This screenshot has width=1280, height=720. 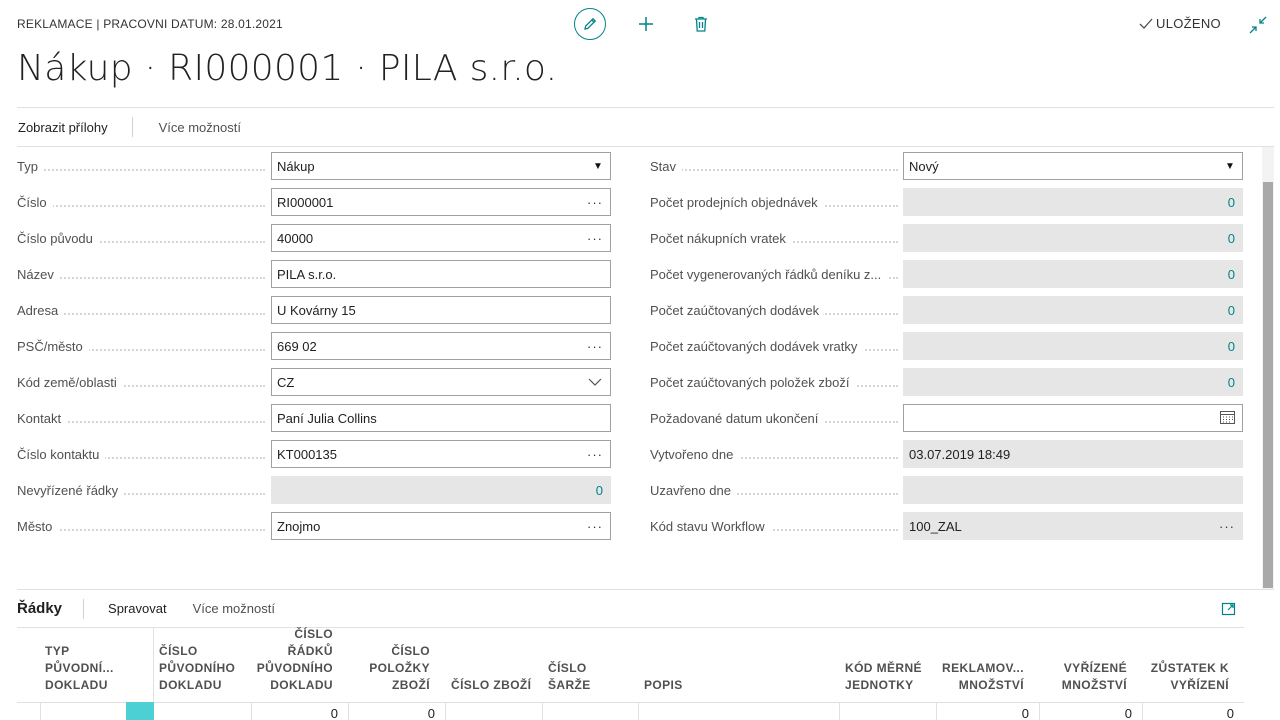 I want to click on column-header-label: KÓD MĚRNÉ JEDNOTKY, so click(x=883, y=677).